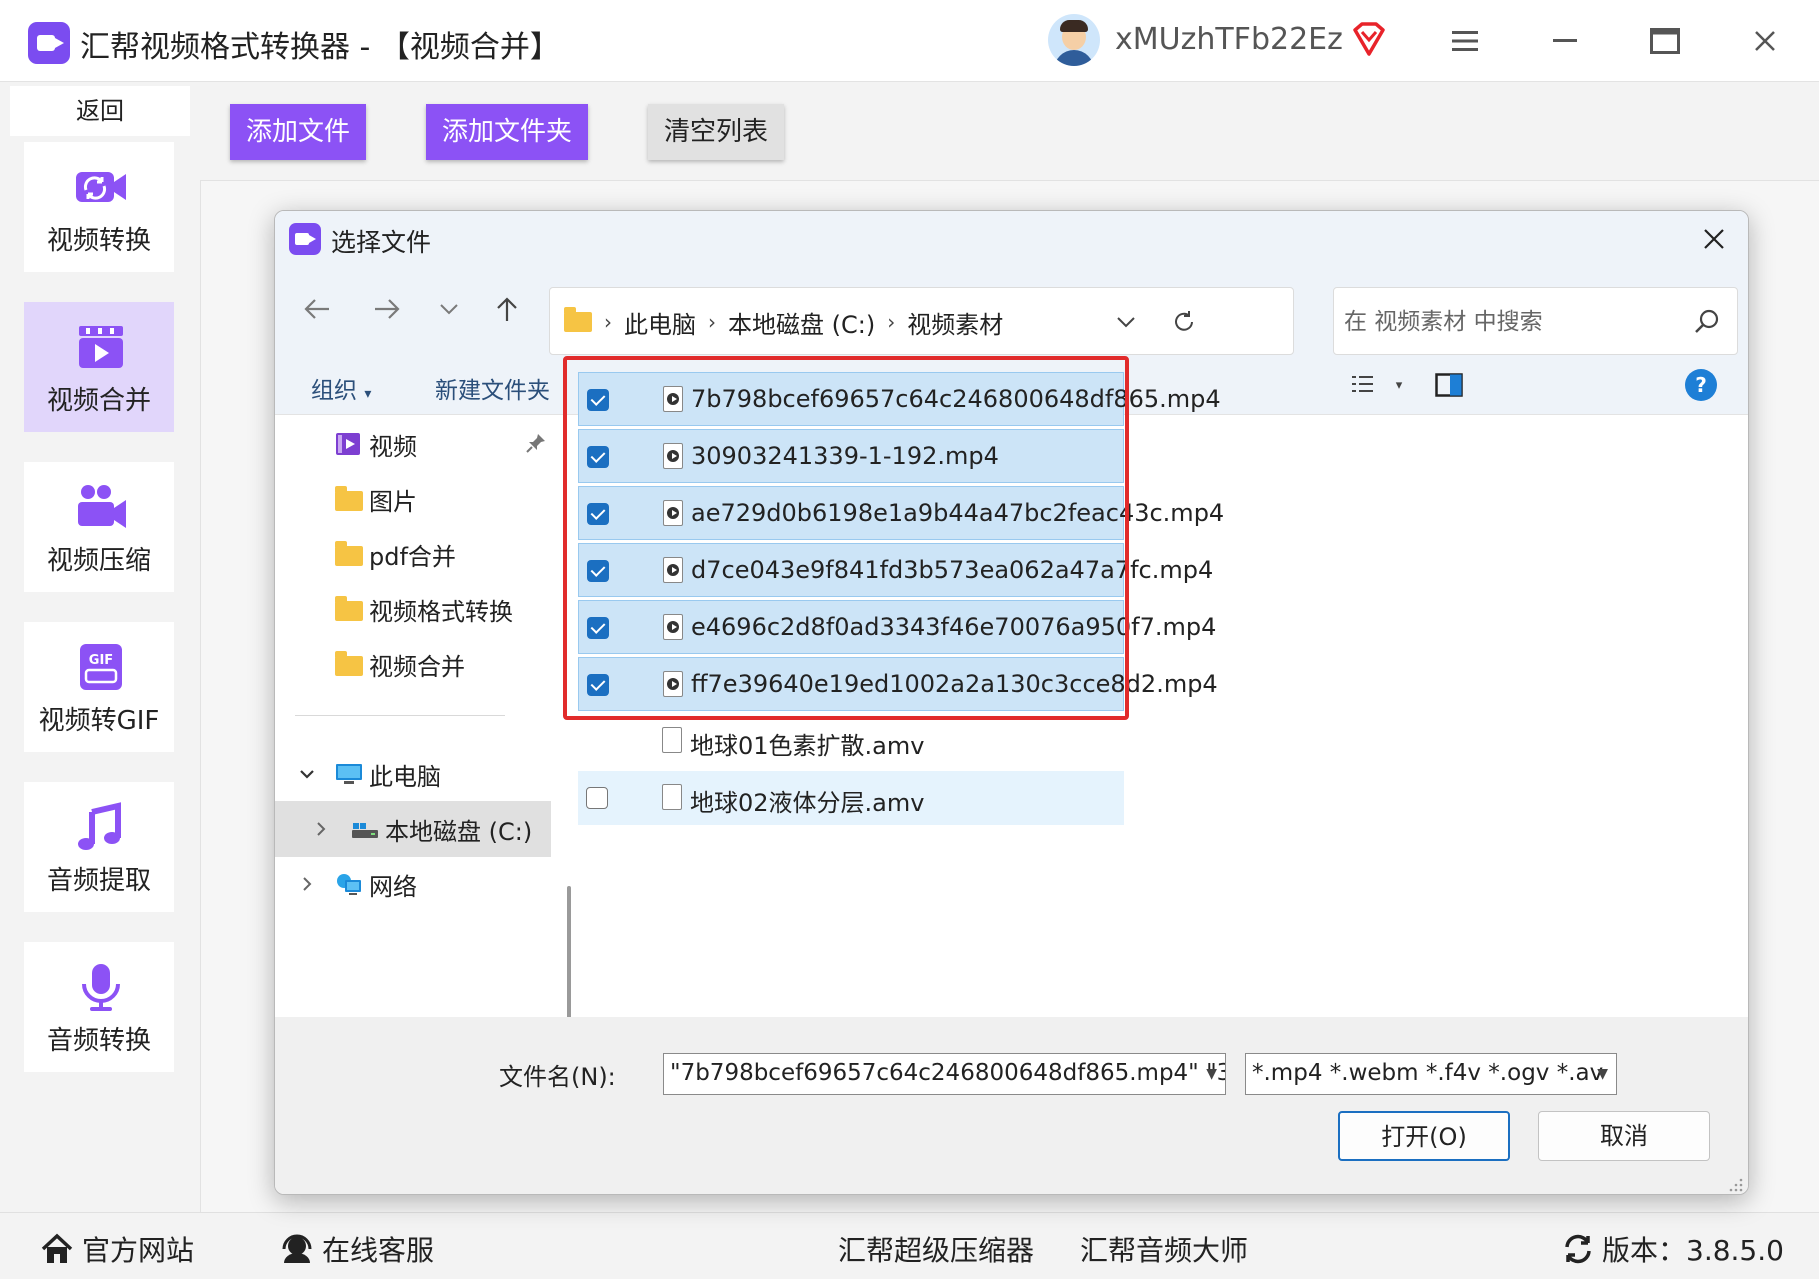 The width and height of the screenshot is (1819, 1279). I want to click on video-file-icon, so click(673, 513).